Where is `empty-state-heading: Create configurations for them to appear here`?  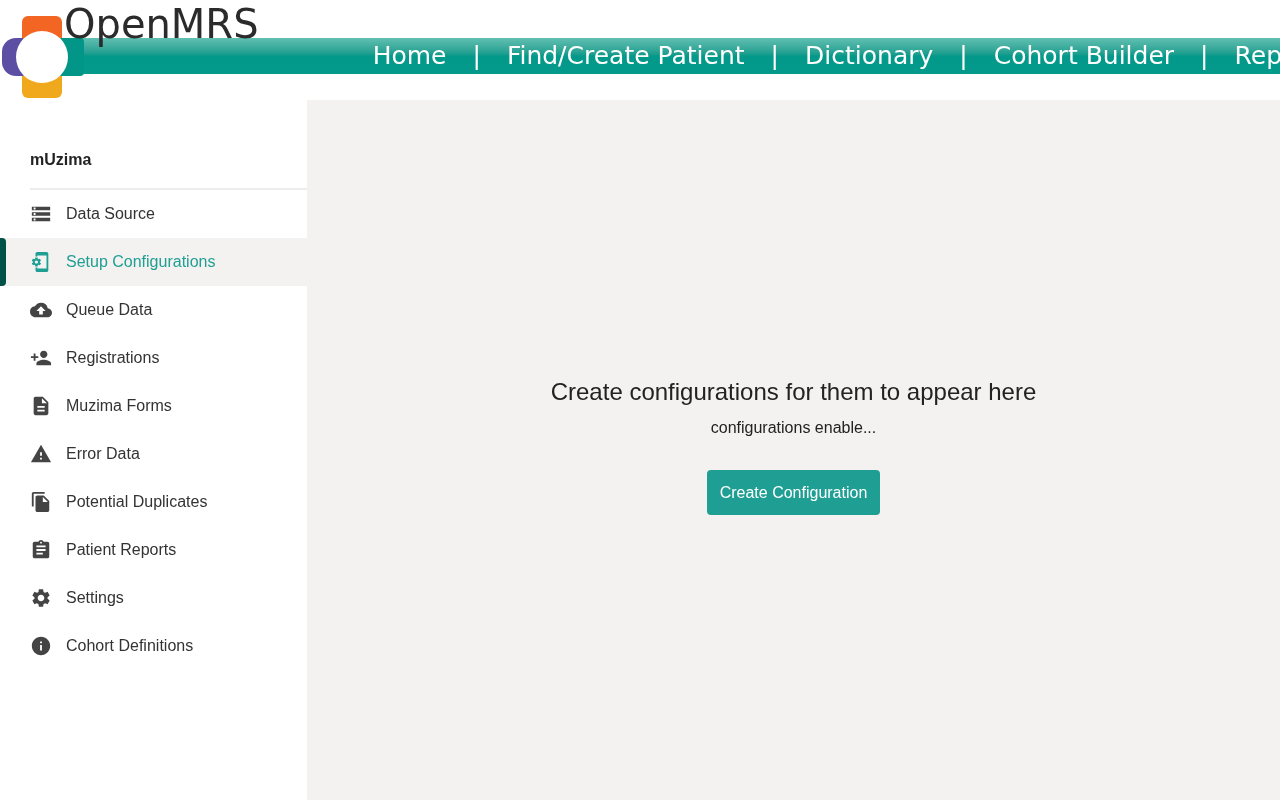 empty-state-heading: Create configurations for them to appear here is located at coordinates (793, 392).